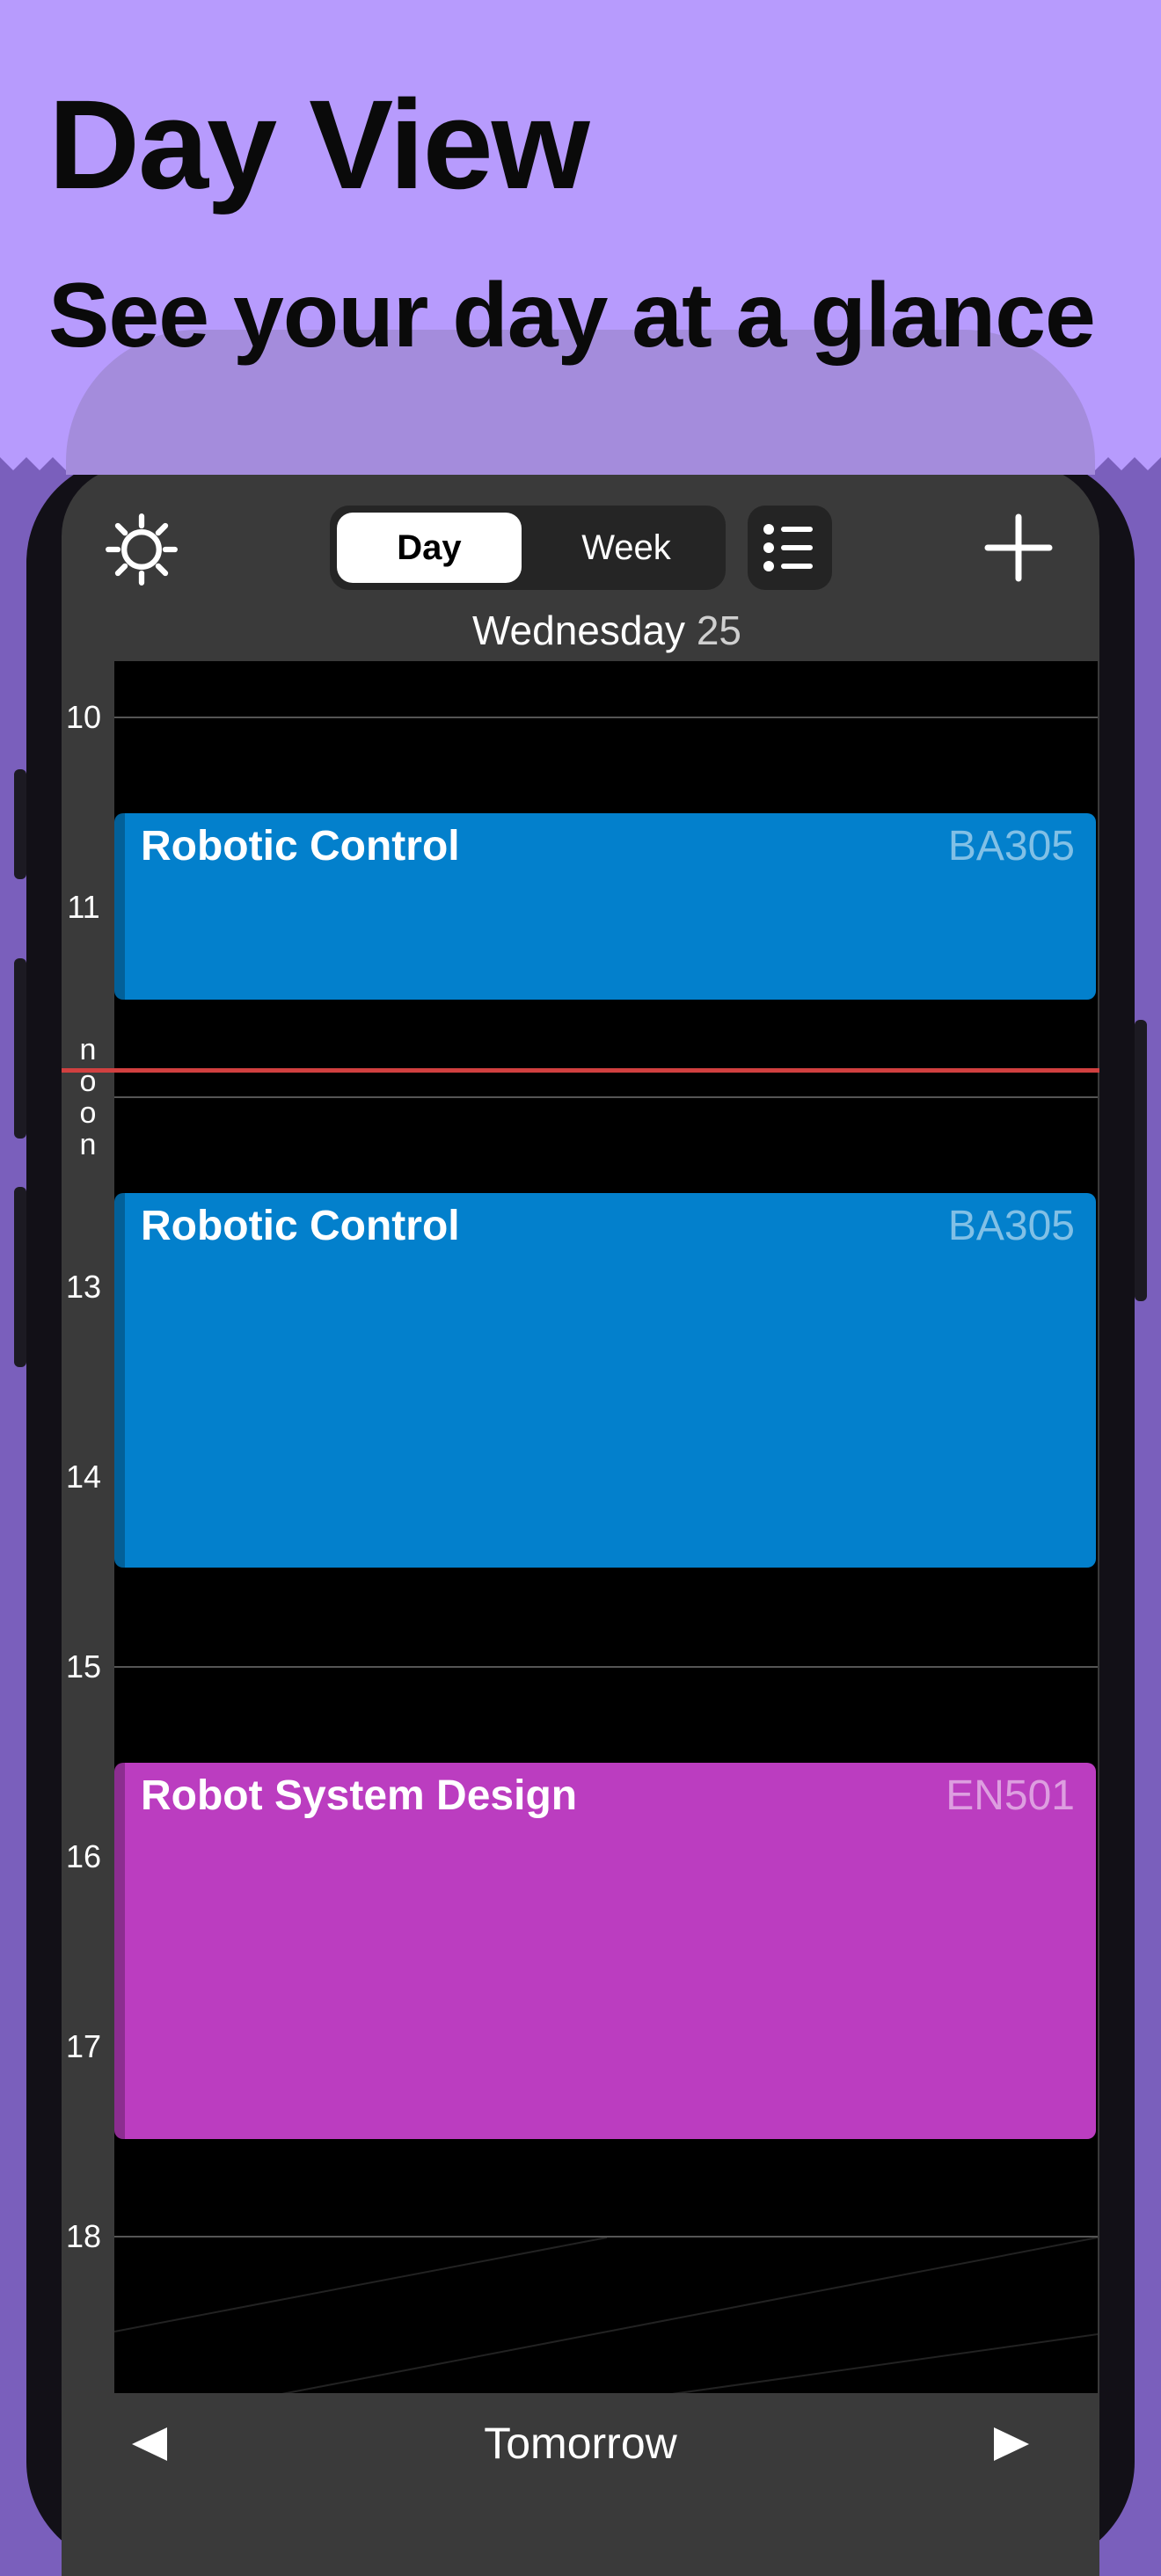  What do you see at coordinates (83, 1287) in the screenshot?
I see `hour-label: 13` at bounding box center [83, 1287].